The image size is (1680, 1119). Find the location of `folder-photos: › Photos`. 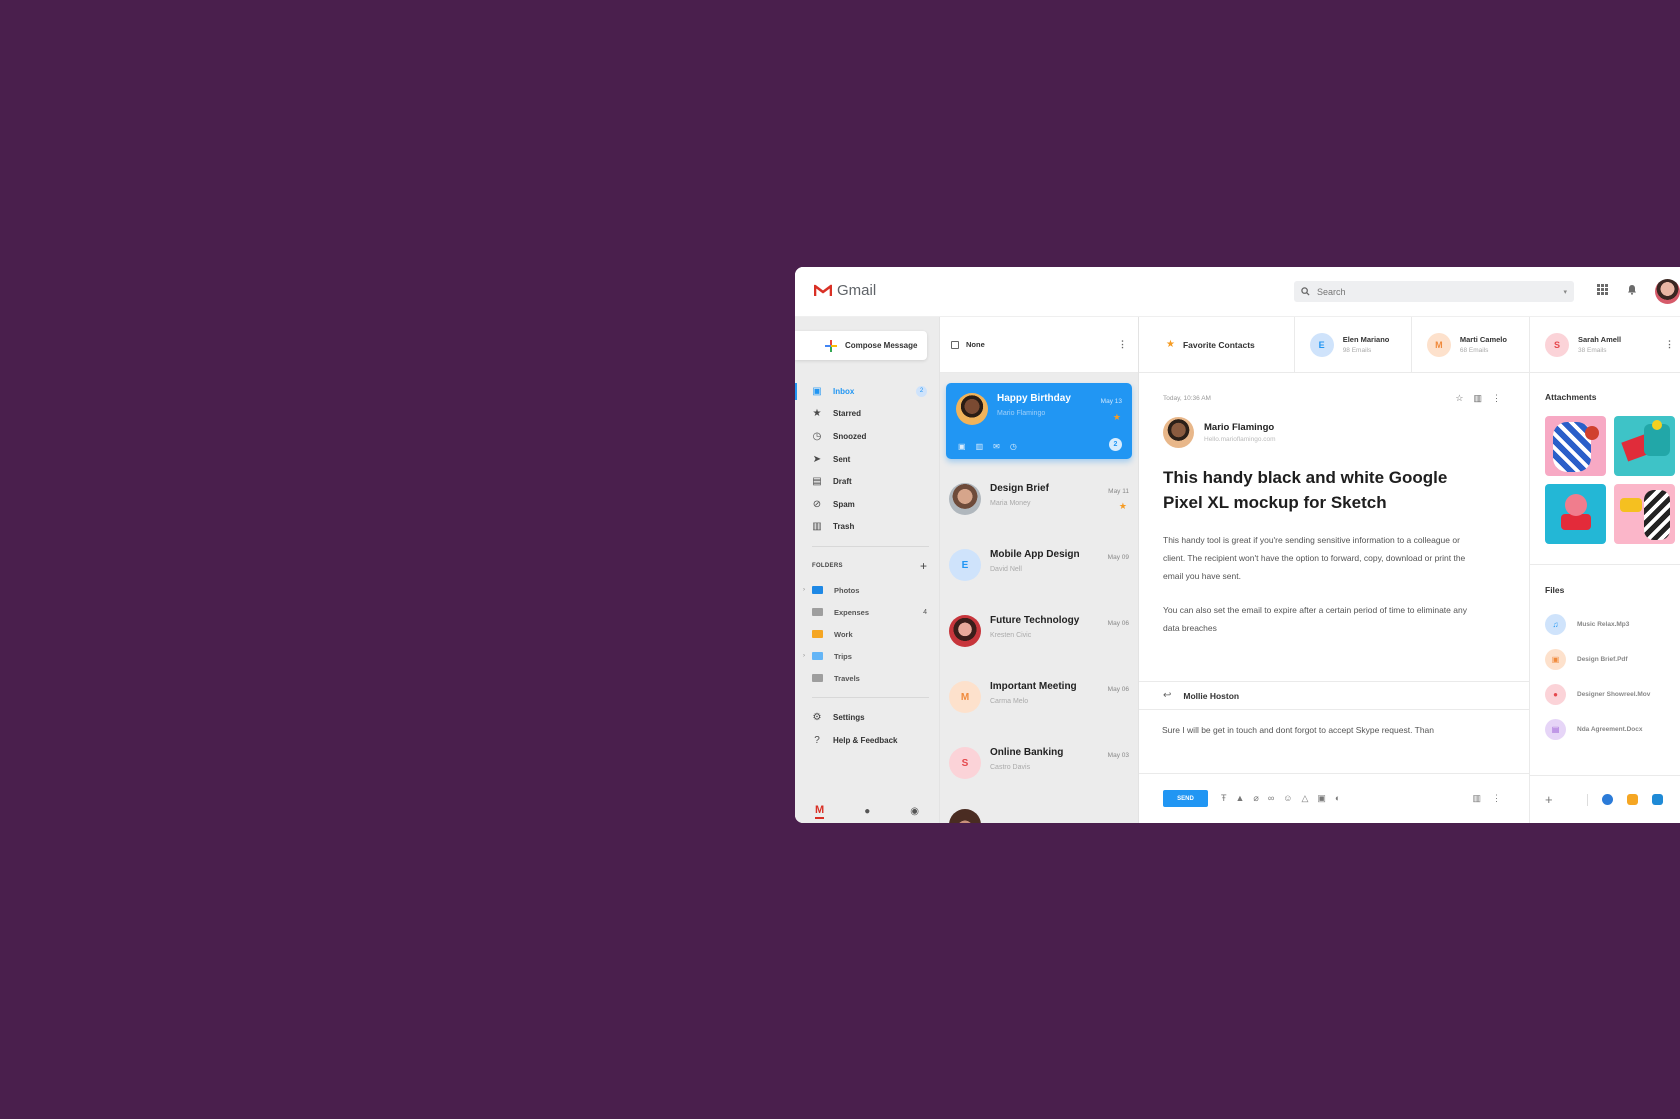

folder-photos: › Photos is located at coordinates (867, 590).